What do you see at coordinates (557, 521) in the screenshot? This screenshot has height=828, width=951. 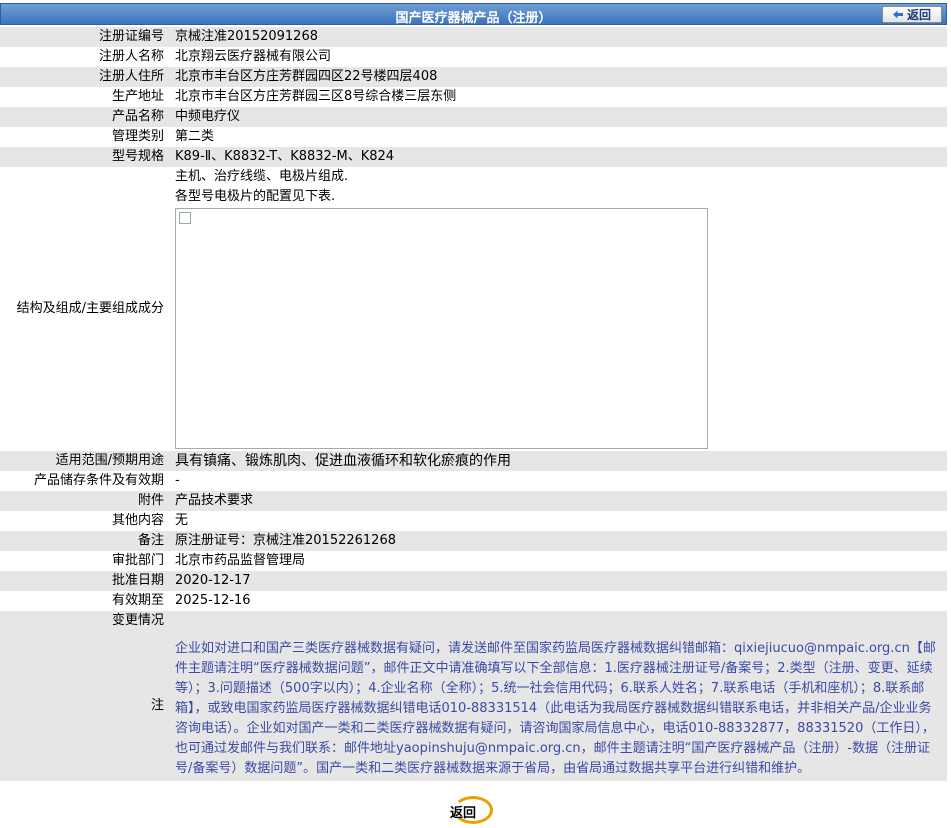 I see `value-other: 无` at bounding box center [557, 521].